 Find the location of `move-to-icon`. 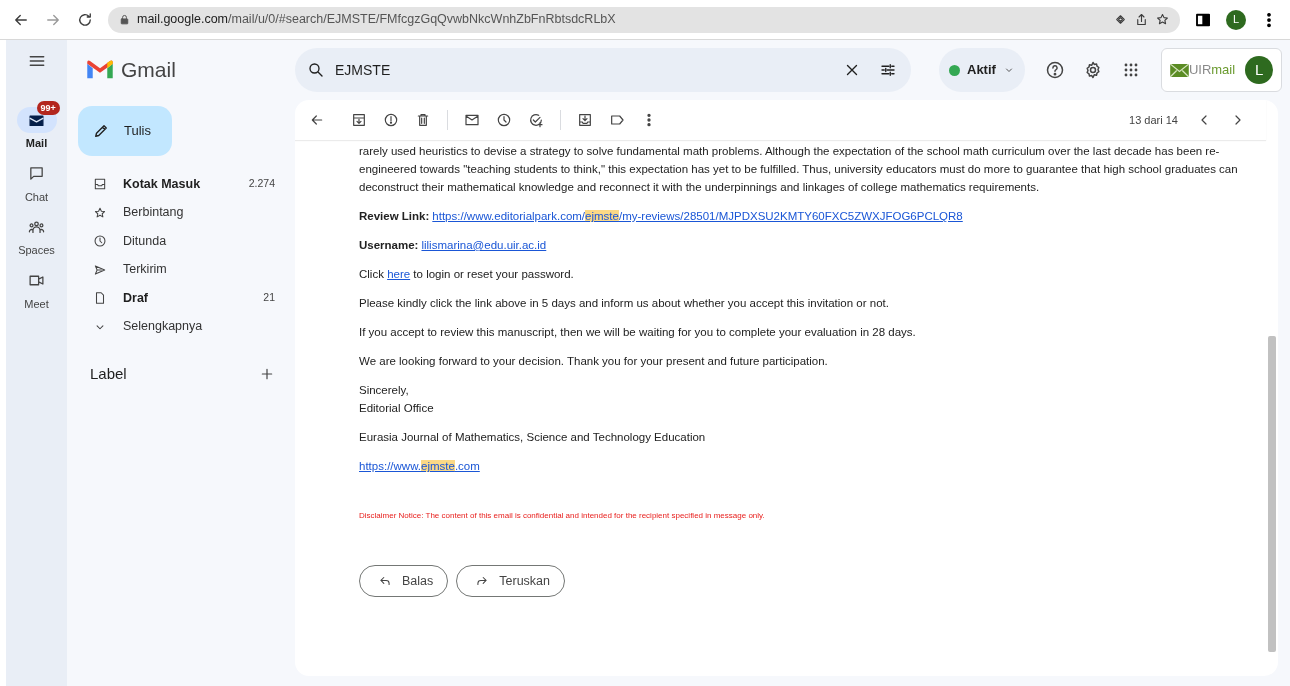

move-to-icon is located at coordinates (585, 120).